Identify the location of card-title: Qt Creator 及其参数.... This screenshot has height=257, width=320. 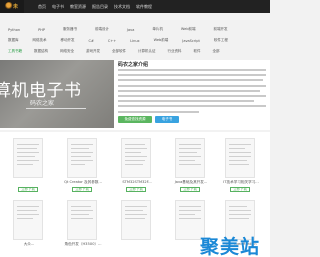
(83, 182).